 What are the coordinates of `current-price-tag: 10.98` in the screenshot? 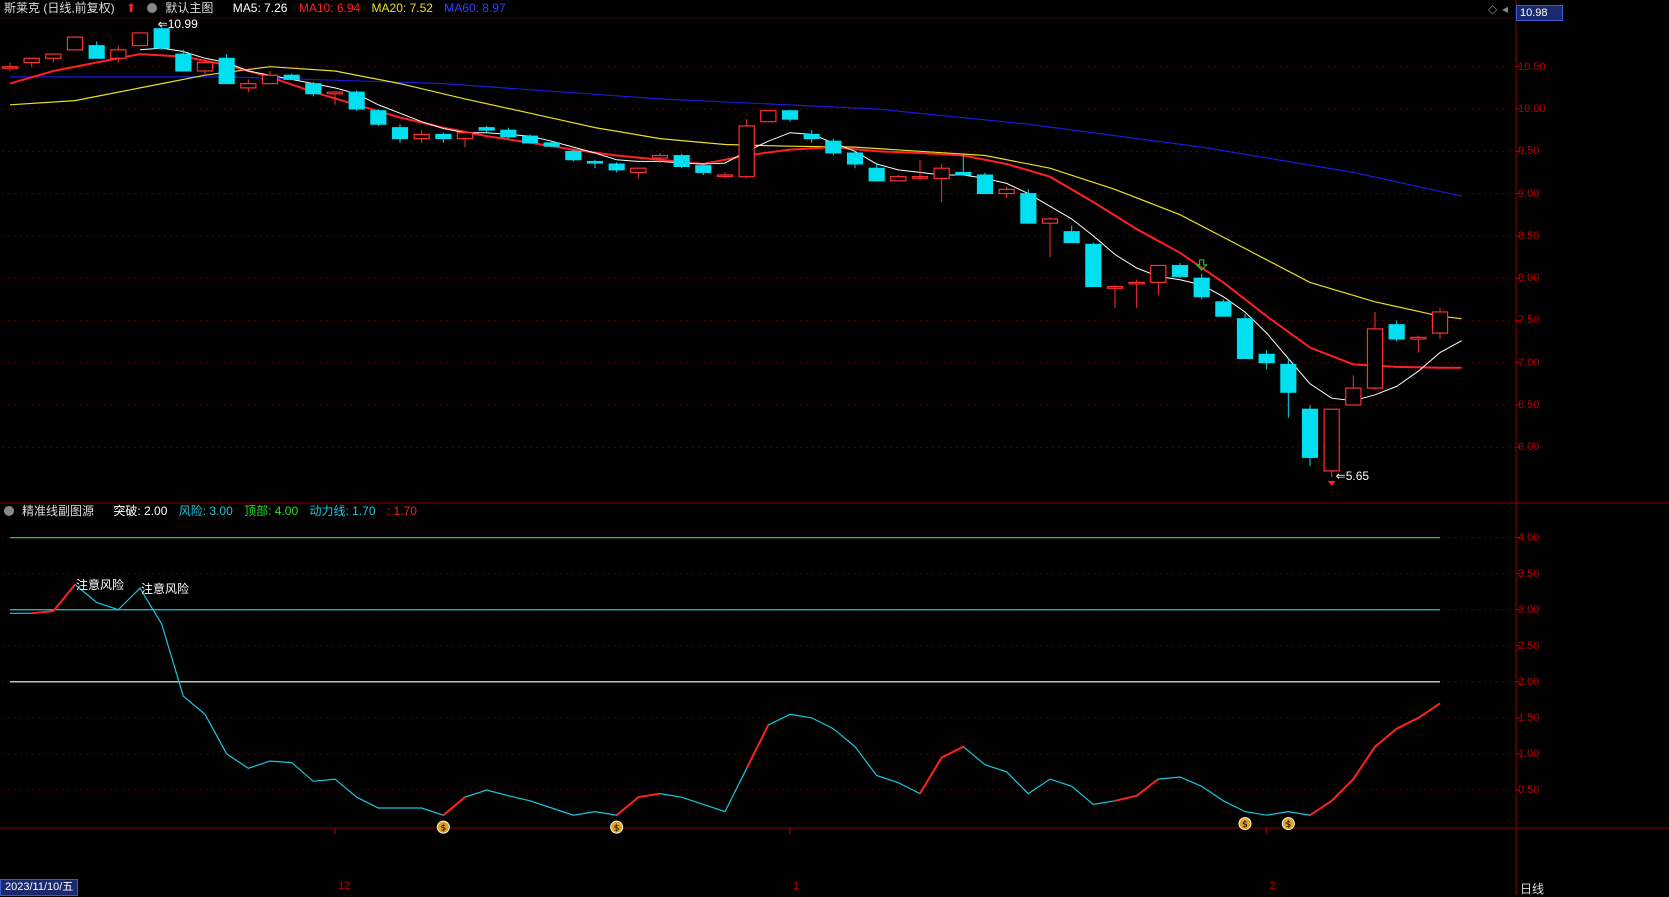 It's located at (1539, 13).